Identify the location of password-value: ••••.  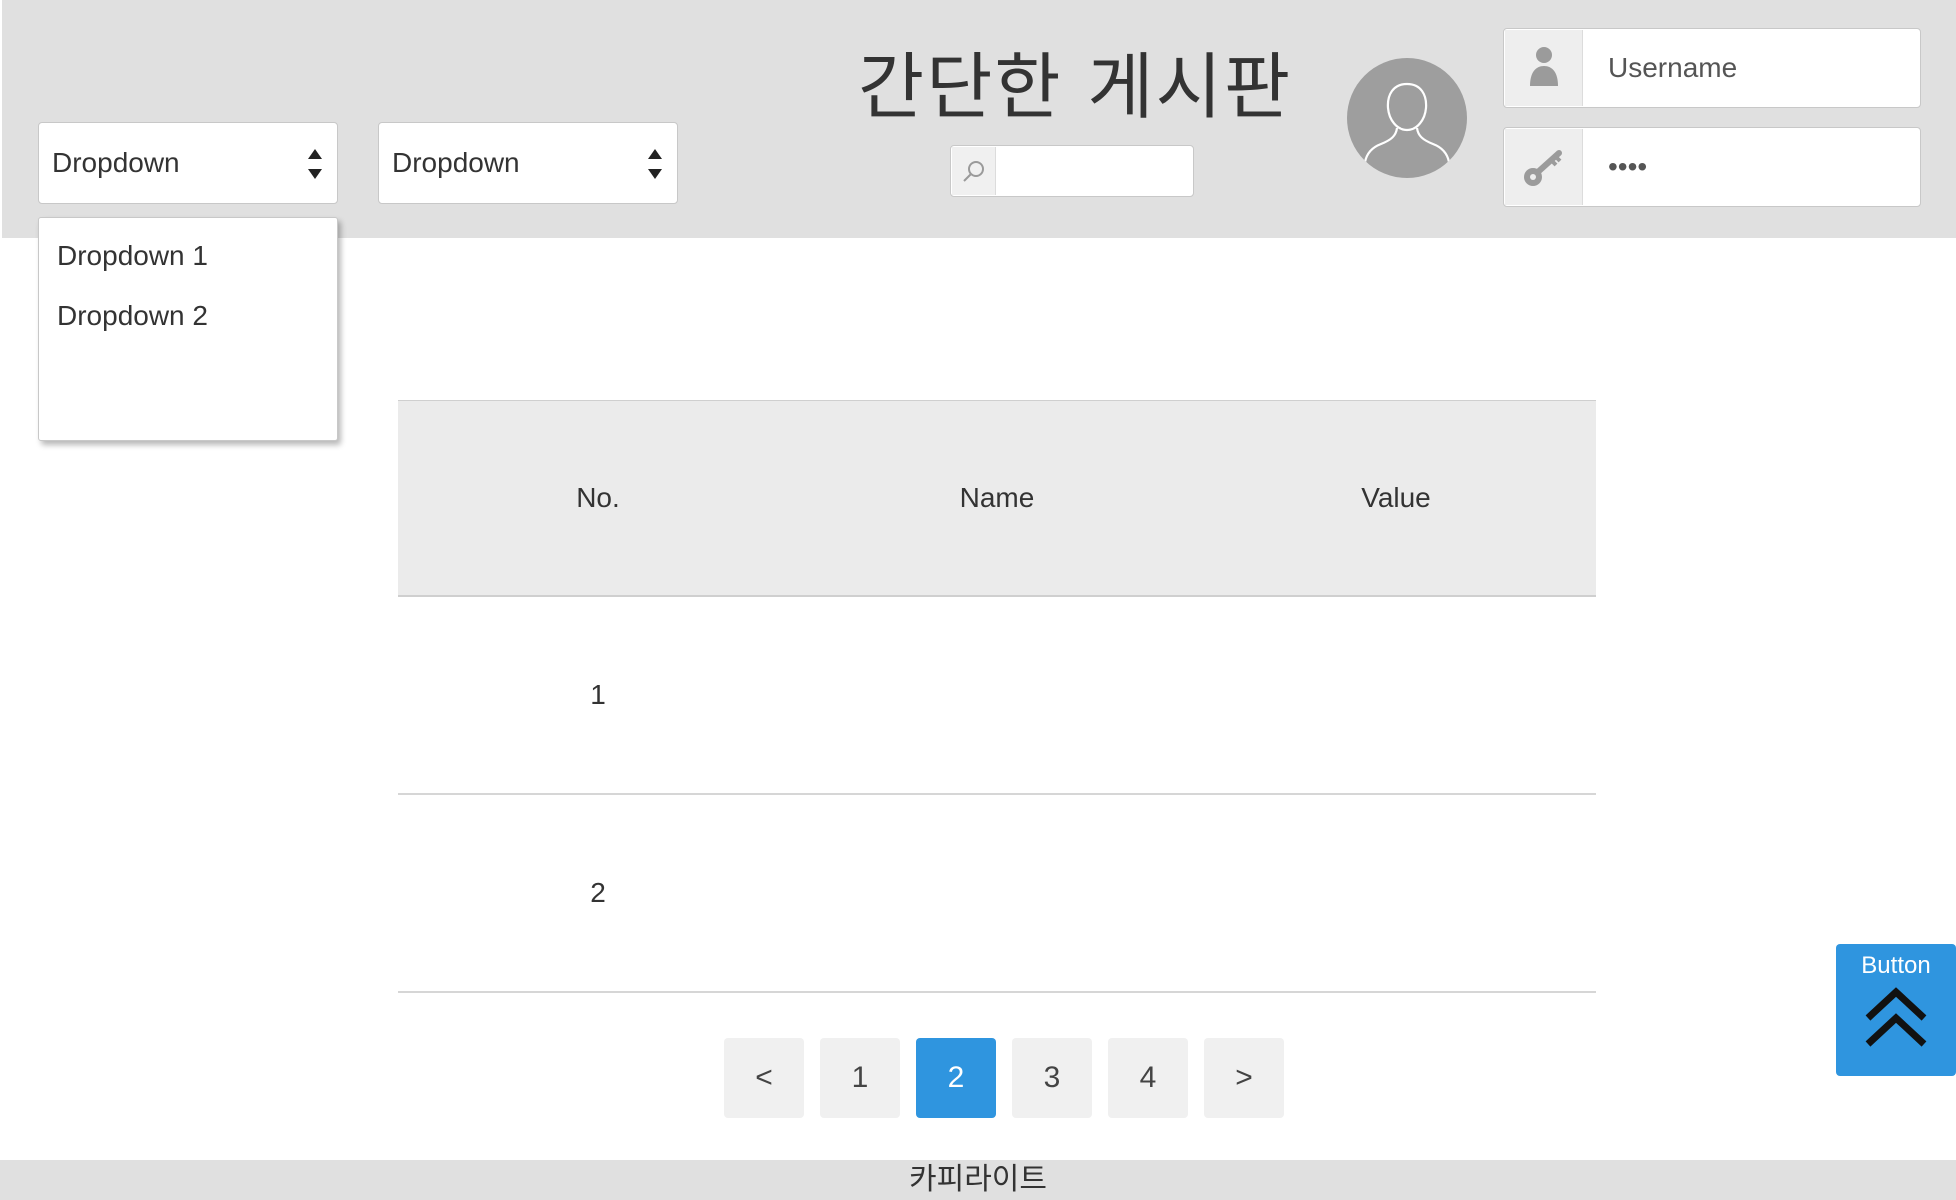
(1628, 166).